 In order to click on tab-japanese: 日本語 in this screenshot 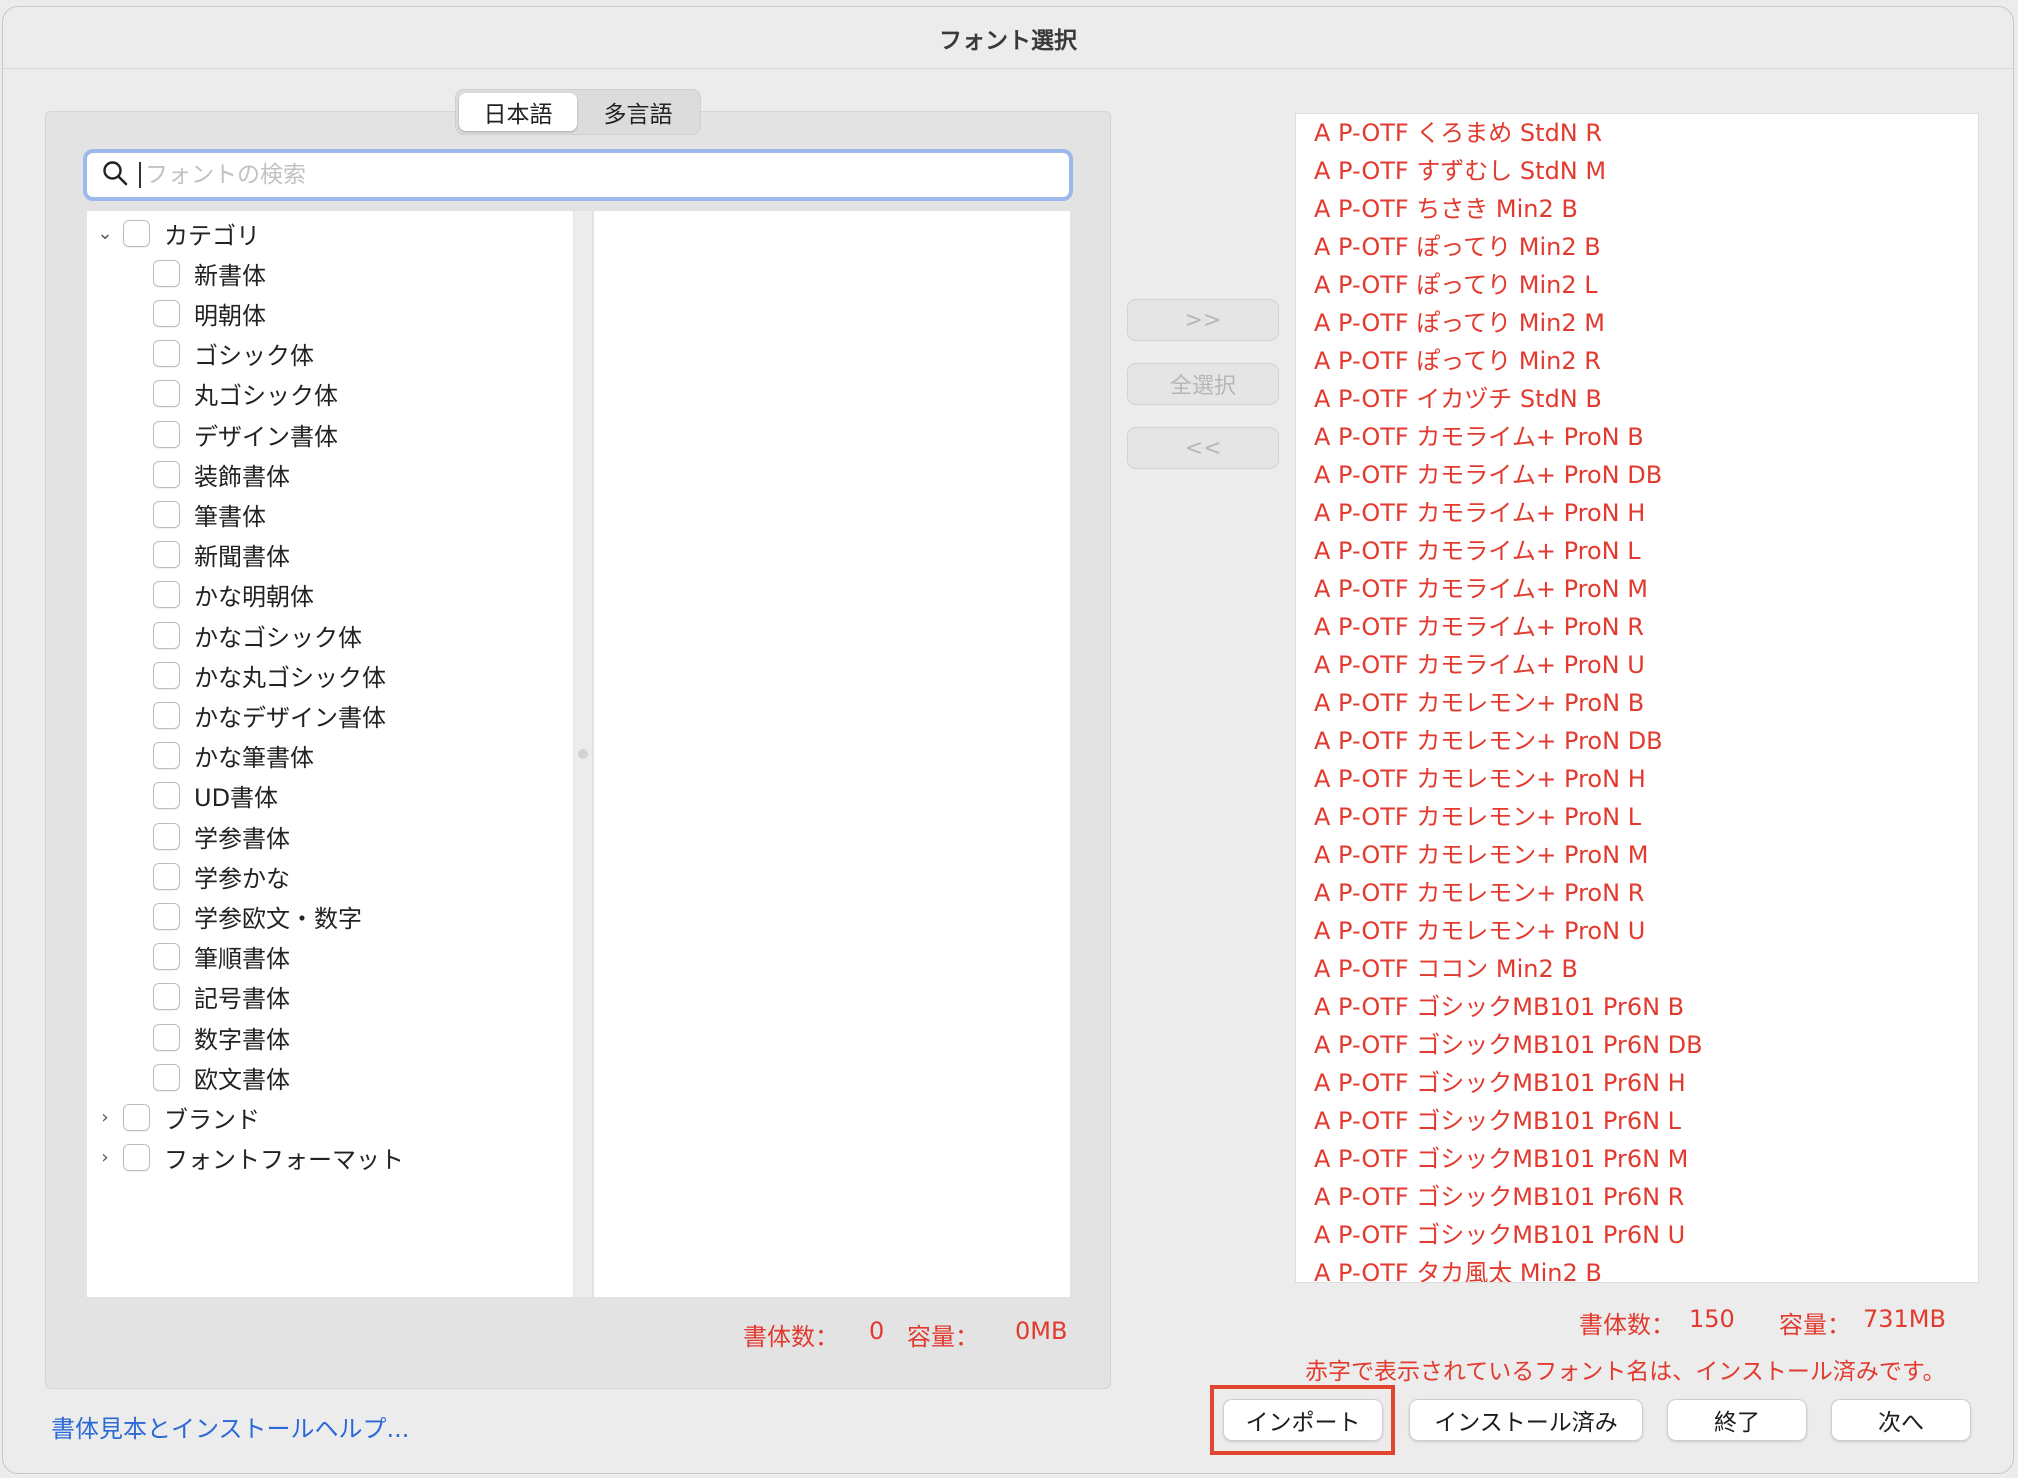, I will do `click(518, 112)`.